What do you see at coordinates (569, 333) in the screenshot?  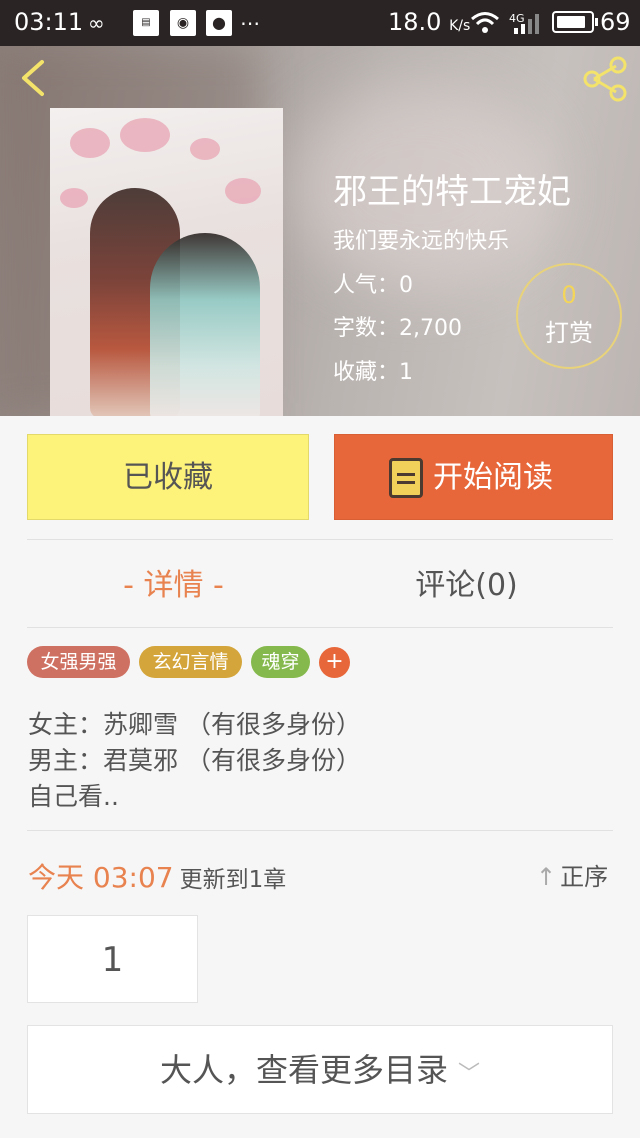 I see `tip-label: 打赏` at bounding box center [569, 333].